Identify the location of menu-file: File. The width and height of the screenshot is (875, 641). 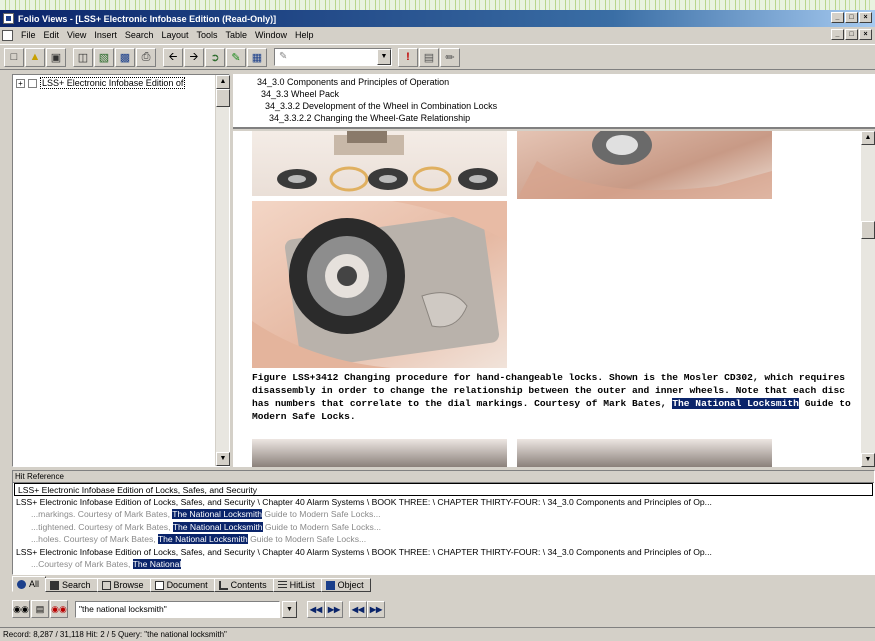
(28, 35).